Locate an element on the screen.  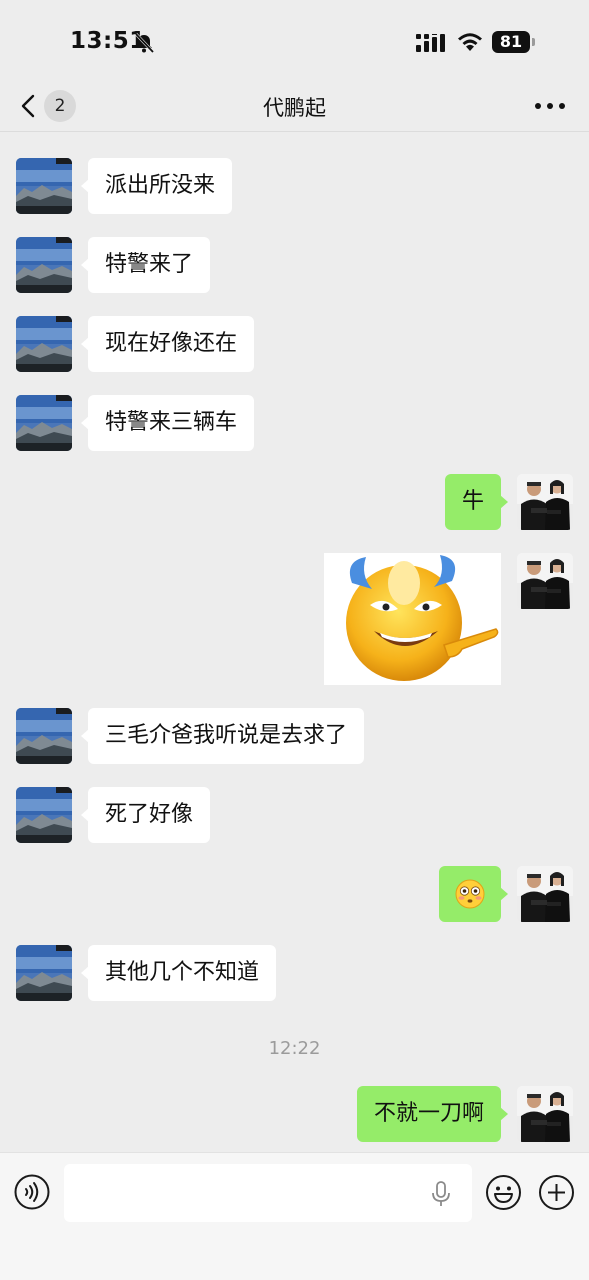
bell-slash-icon is located at coordinates (144, 43).